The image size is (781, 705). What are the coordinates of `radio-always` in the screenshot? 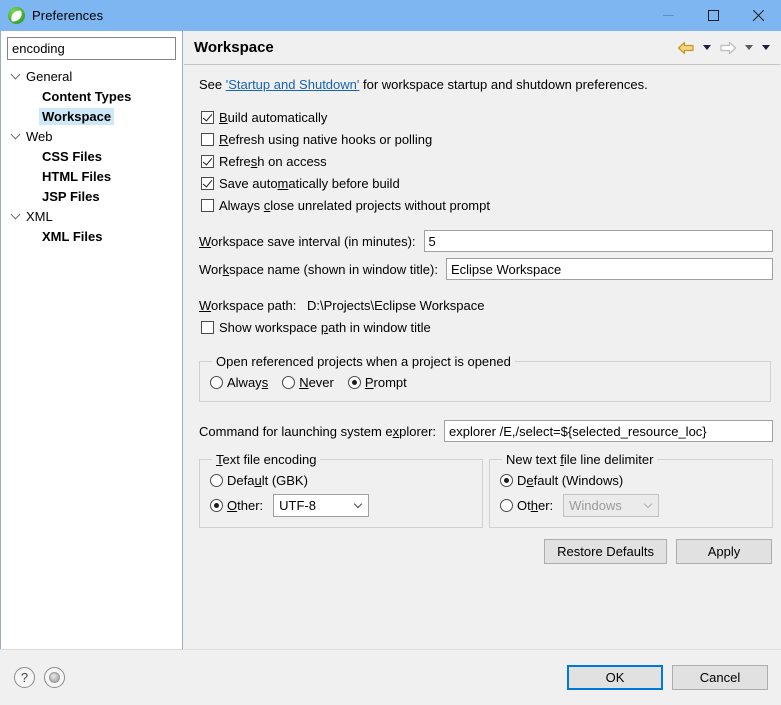 It's located at (216, 382).